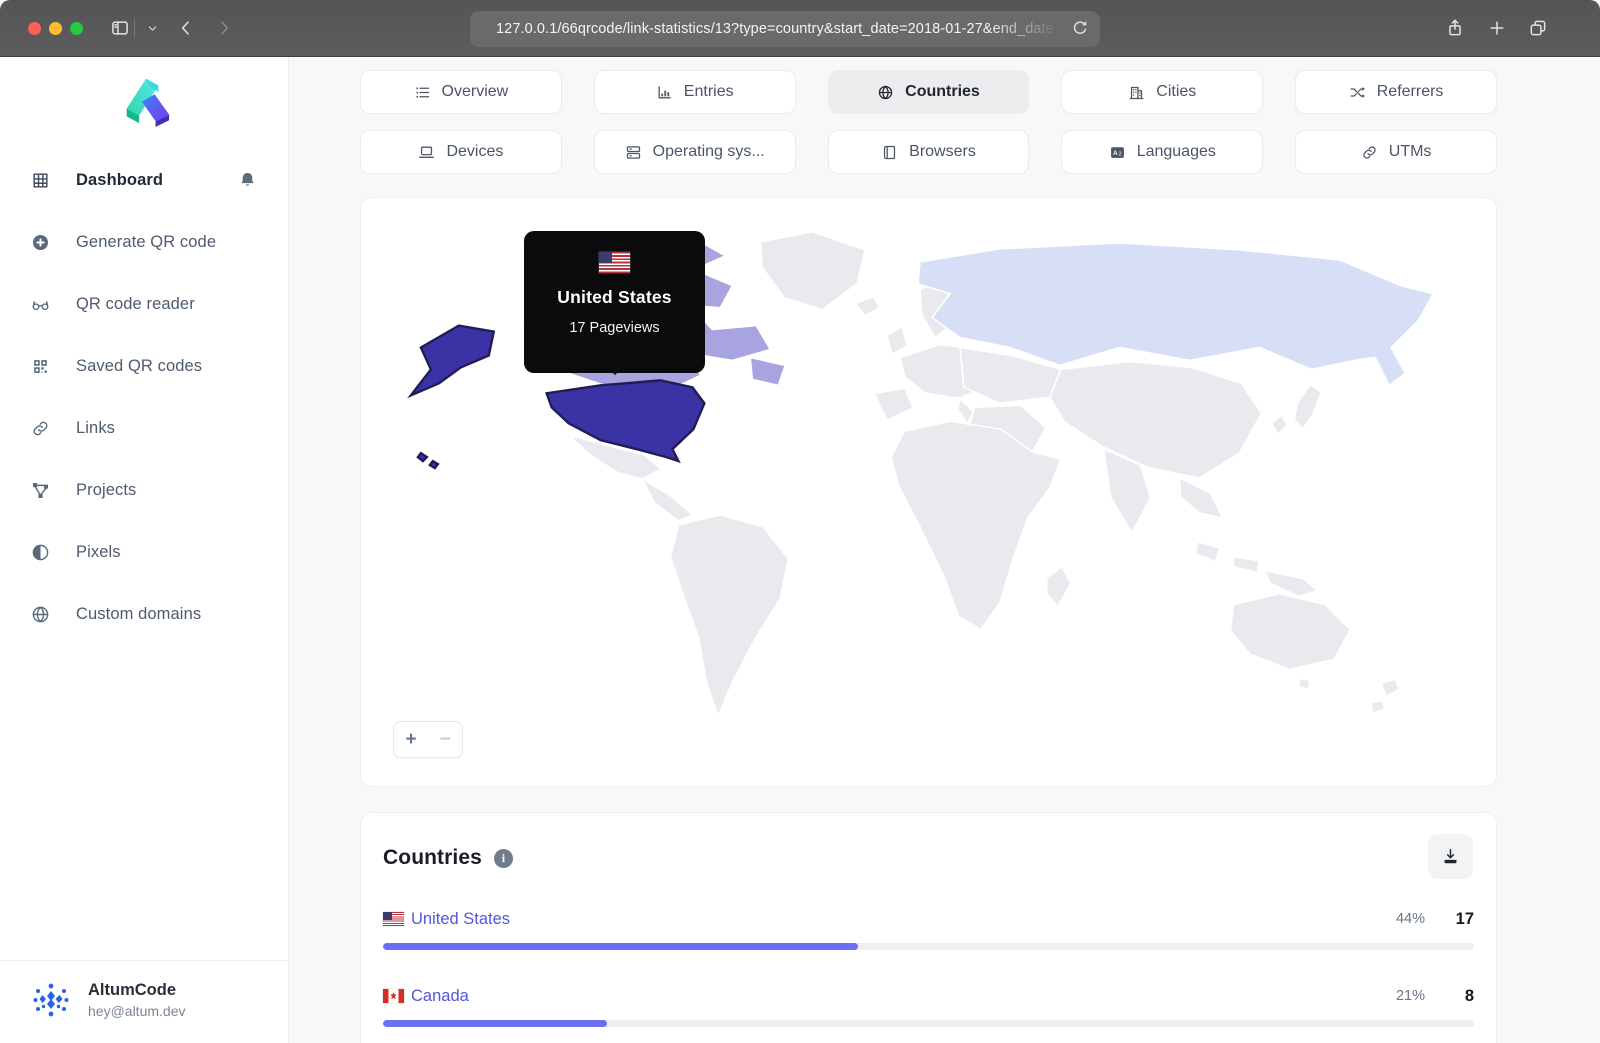 This screenshot has height=1043, width=1600. Describe the element at coordinates (1081, 29) in the screenshot. I see `refresh-icon` at that location.